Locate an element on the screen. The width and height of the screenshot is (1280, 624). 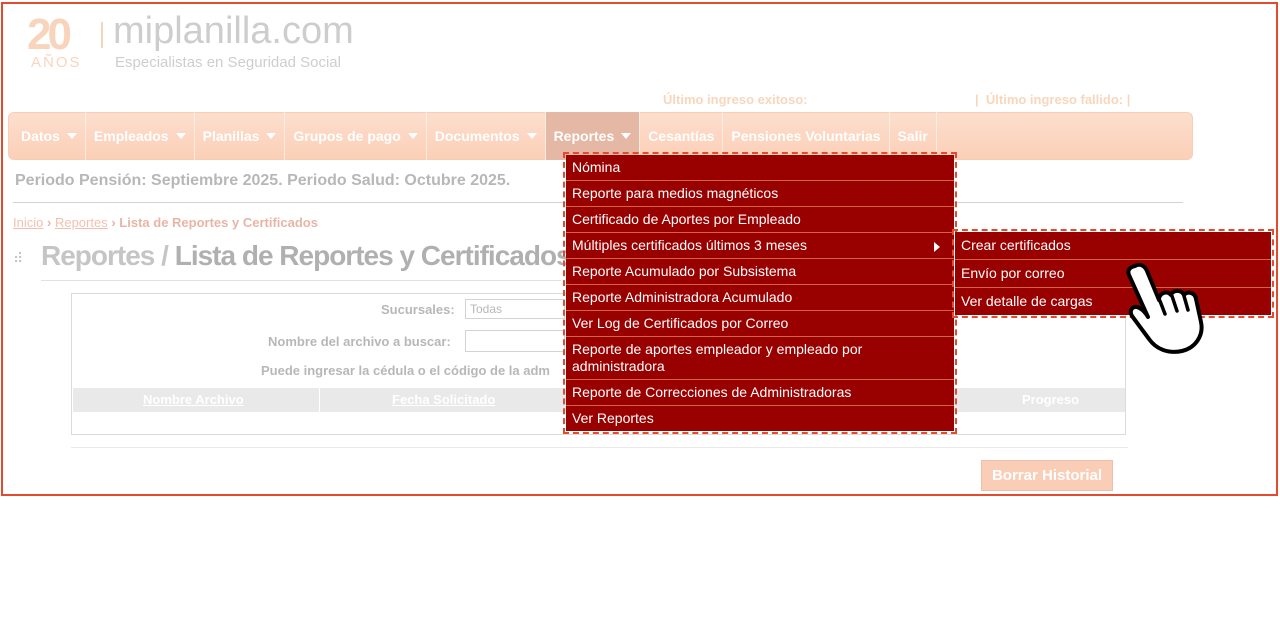
menu-item-ver-reportes: Ver Reportes is located at coordinates (760, 418).